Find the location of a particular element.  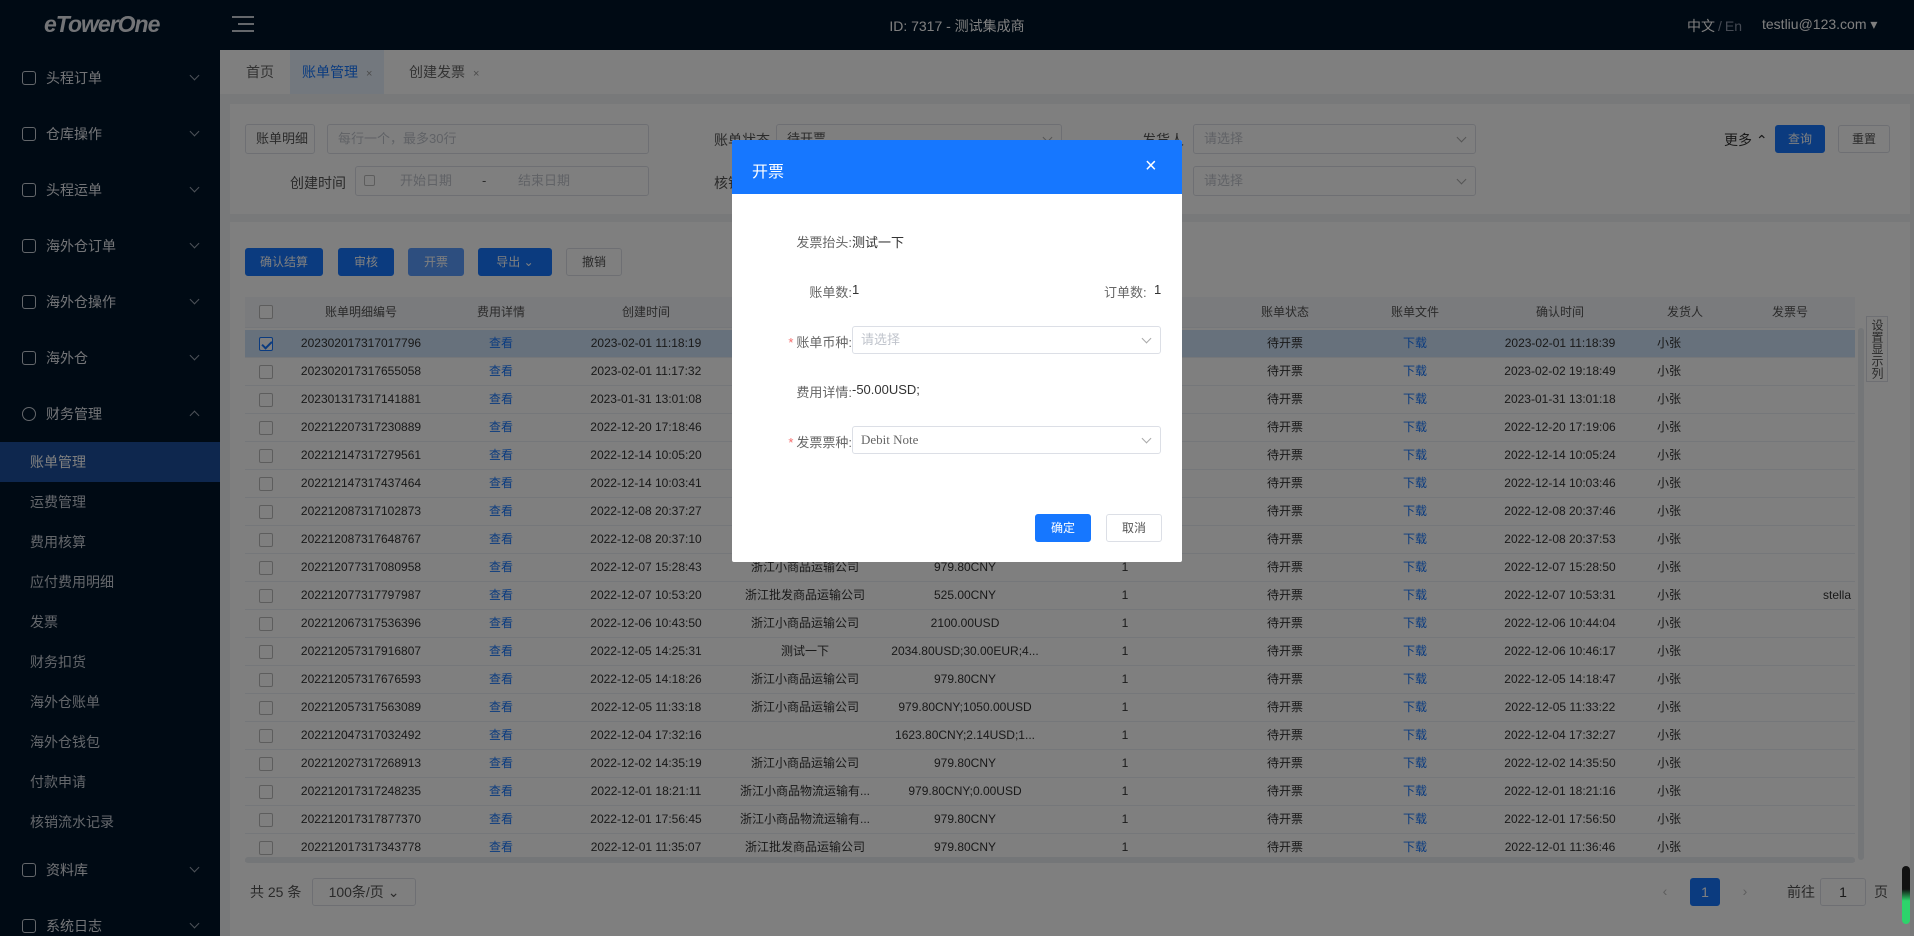

dialog-header: 开票 × is located at coordinates (957, 167).